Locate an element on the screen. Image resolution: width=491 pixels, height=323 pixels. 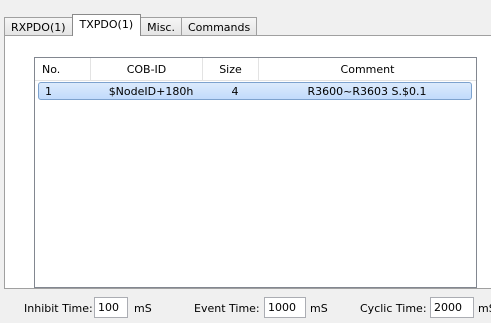
event-time-label: Event Time: is located at coordinates (227, 308).